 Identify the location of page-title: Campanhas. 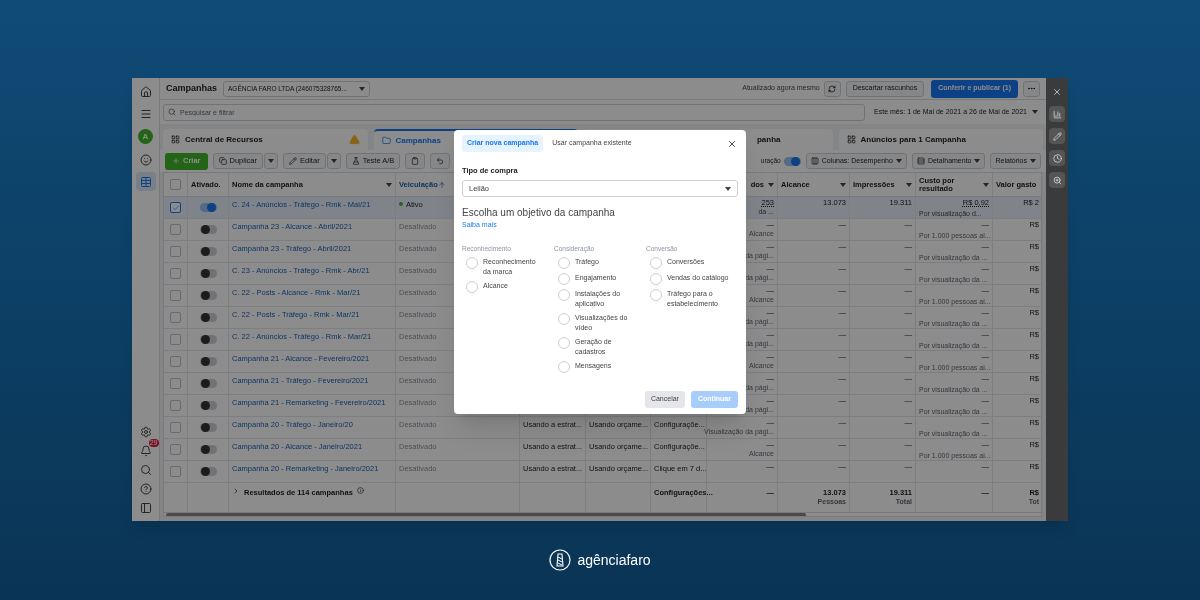
(192, 88).